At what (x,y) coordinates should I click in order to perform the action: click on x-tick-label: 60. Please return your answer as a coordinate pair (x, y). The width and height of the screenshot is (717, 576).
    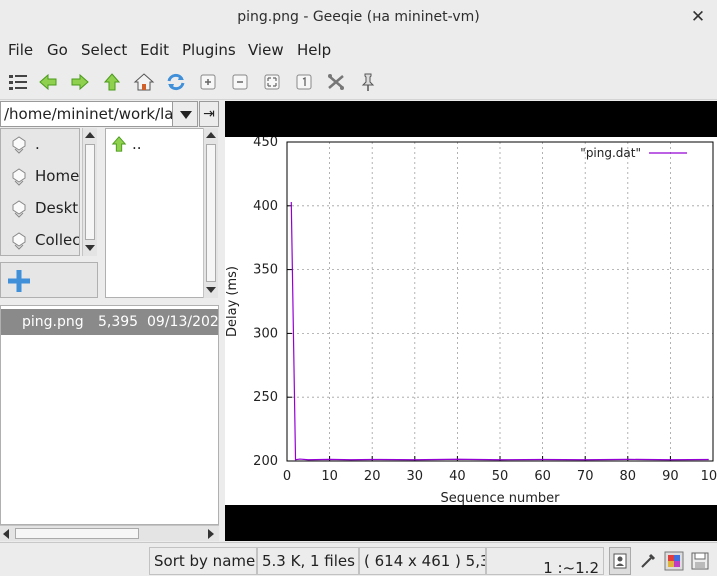
    Looking at the image, I should click on (542, 476).